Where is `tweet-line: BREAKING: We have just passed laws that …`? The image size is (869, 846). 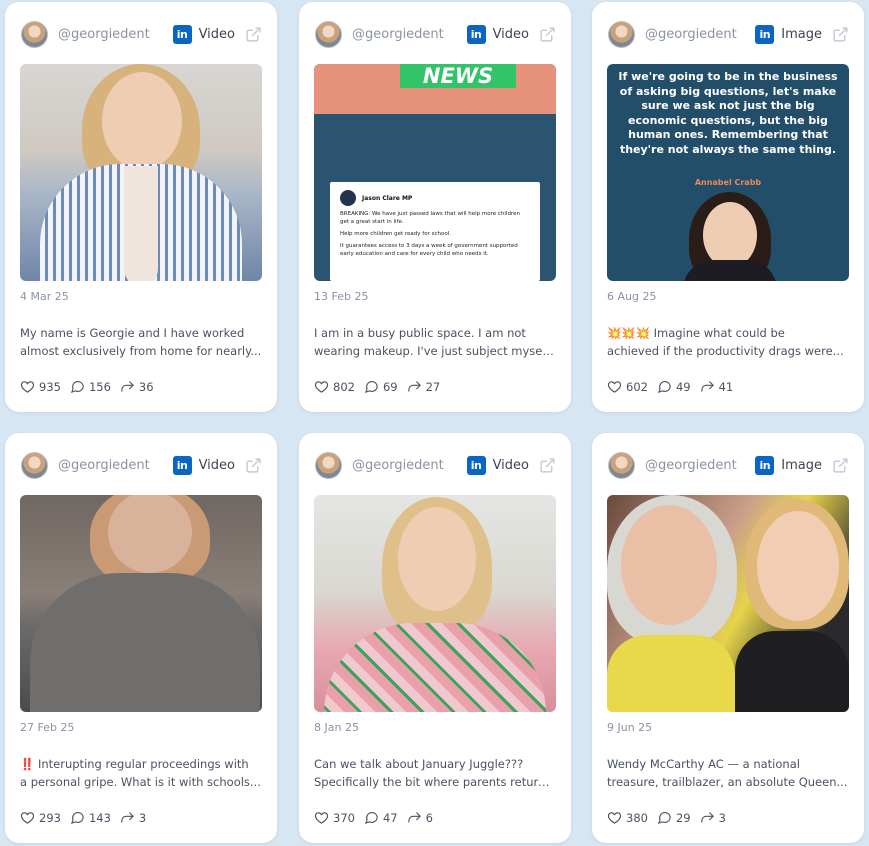
tweet-line: BREAKING: We have just passed laws that … is located at coordinates (430, 218).